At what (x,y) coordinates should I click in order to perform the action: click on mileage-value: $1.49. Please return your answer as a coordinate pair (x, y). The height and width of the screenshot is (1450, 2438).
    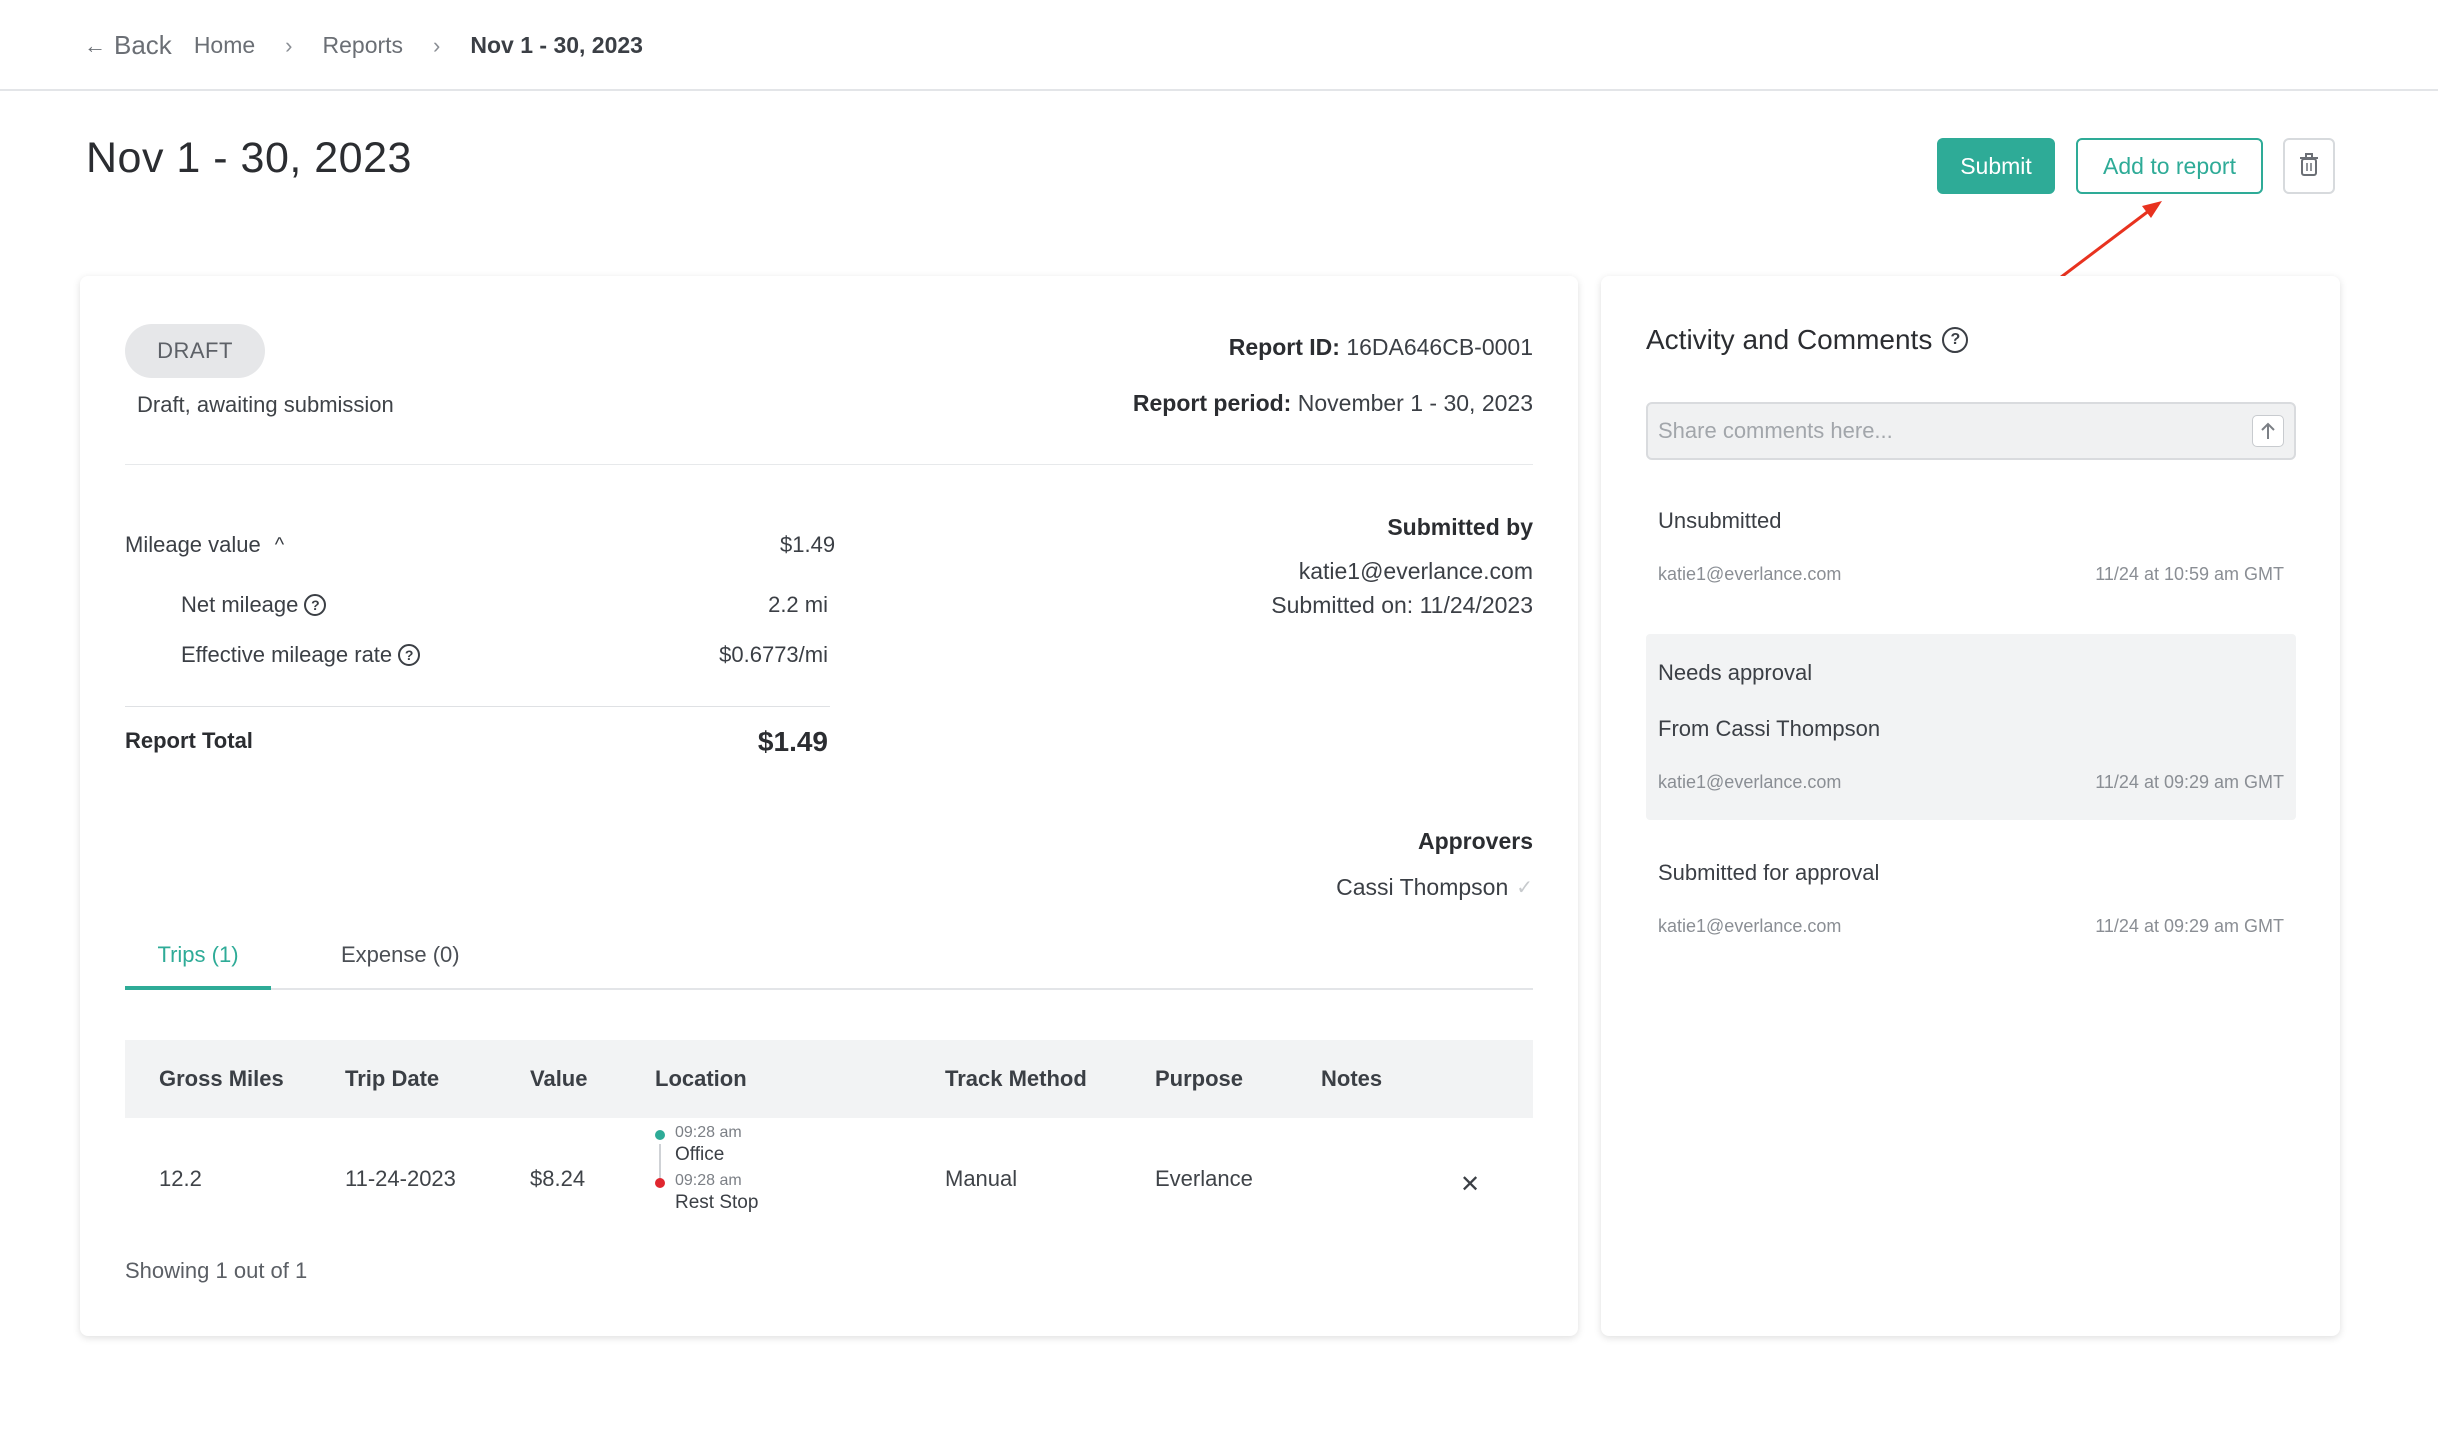
    Looking at the image, I should click on (808, 544).